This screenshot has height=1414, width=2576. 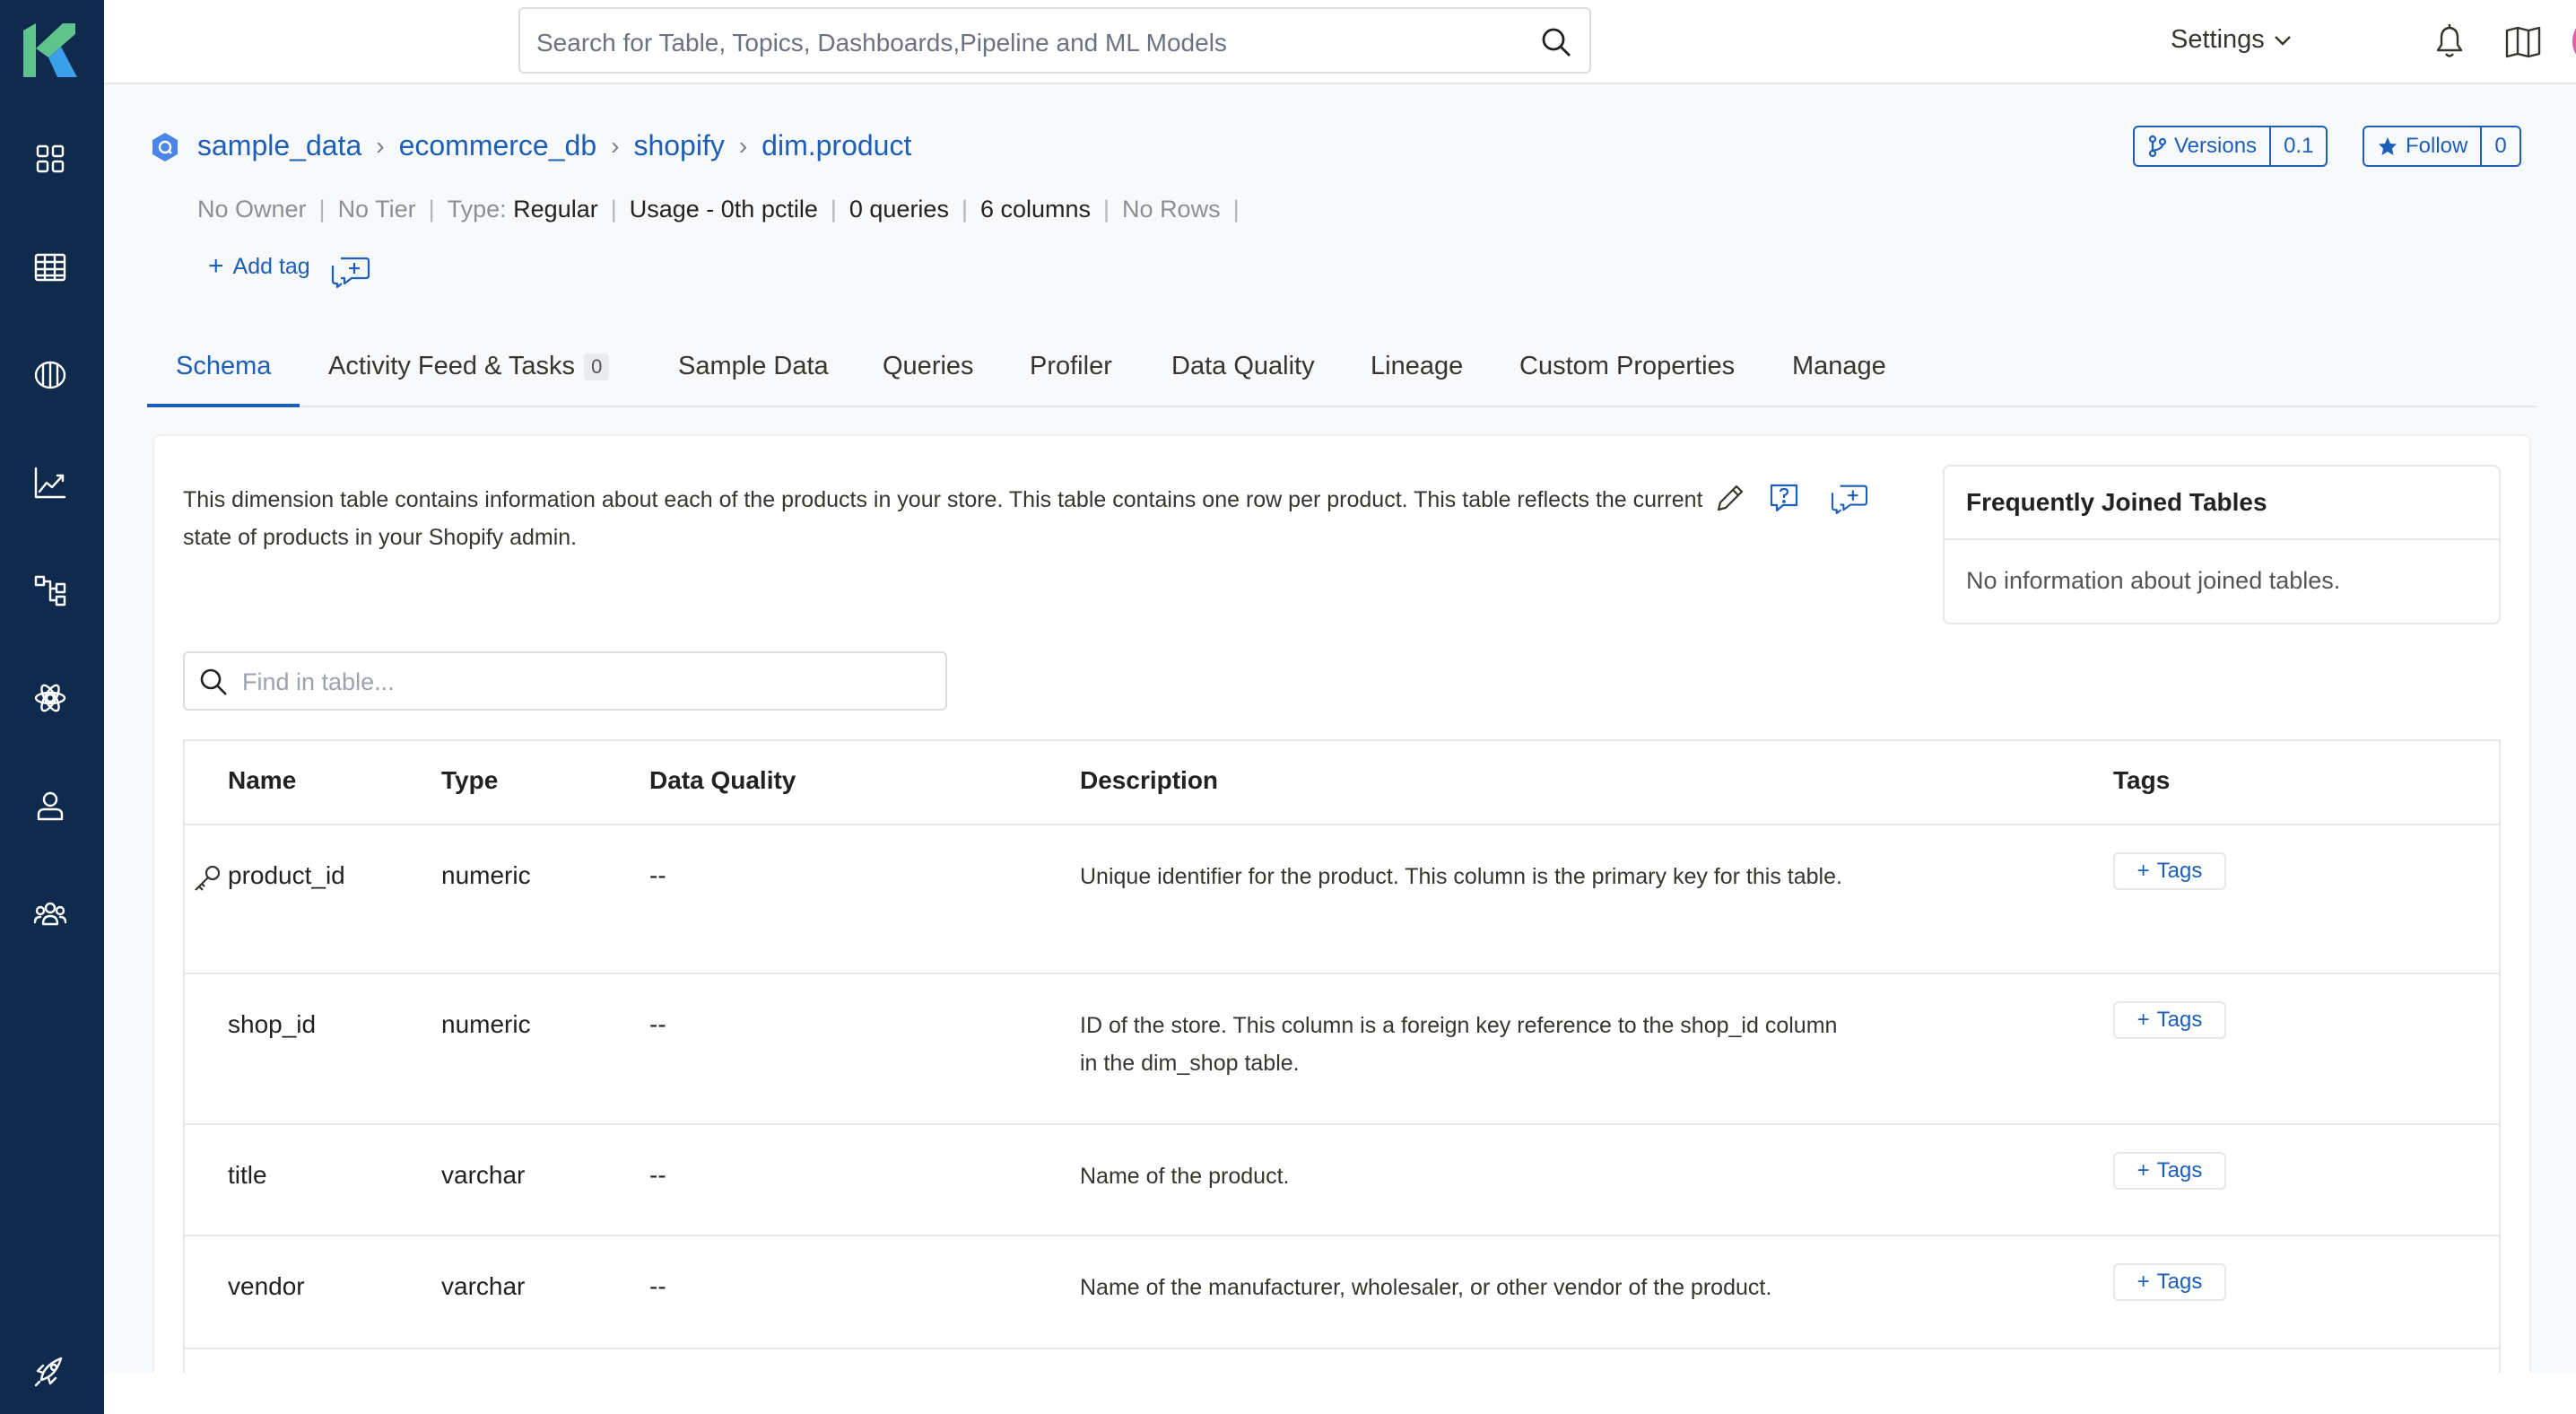 I want to click on versions-label: Versions, so click(x=2216, y=146).